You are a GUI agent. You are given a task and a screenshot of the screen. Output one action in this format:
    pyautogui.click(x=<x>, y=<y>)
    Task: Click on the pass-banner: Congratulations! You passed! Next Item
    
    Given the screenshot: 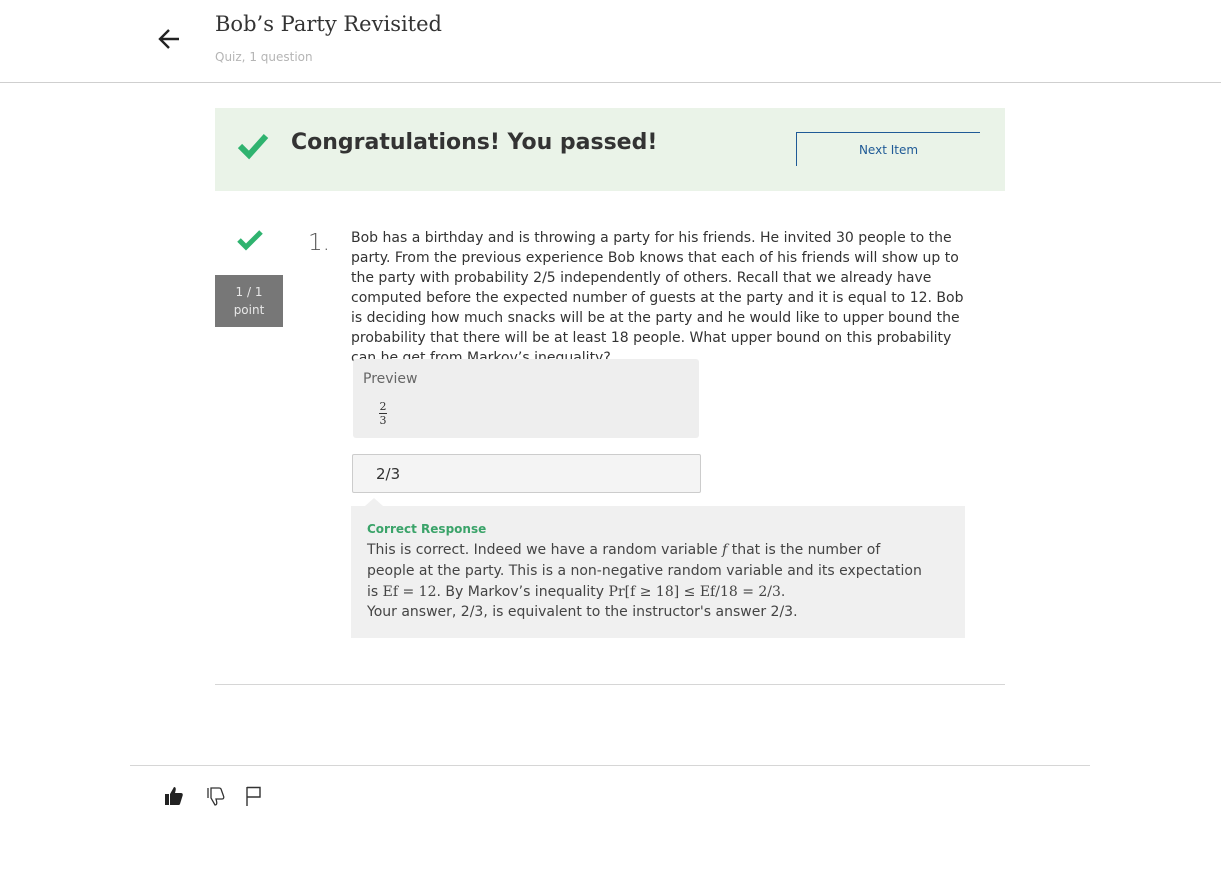 What is the action you would take?
    pyautogui.click(x=610, y=149)
    